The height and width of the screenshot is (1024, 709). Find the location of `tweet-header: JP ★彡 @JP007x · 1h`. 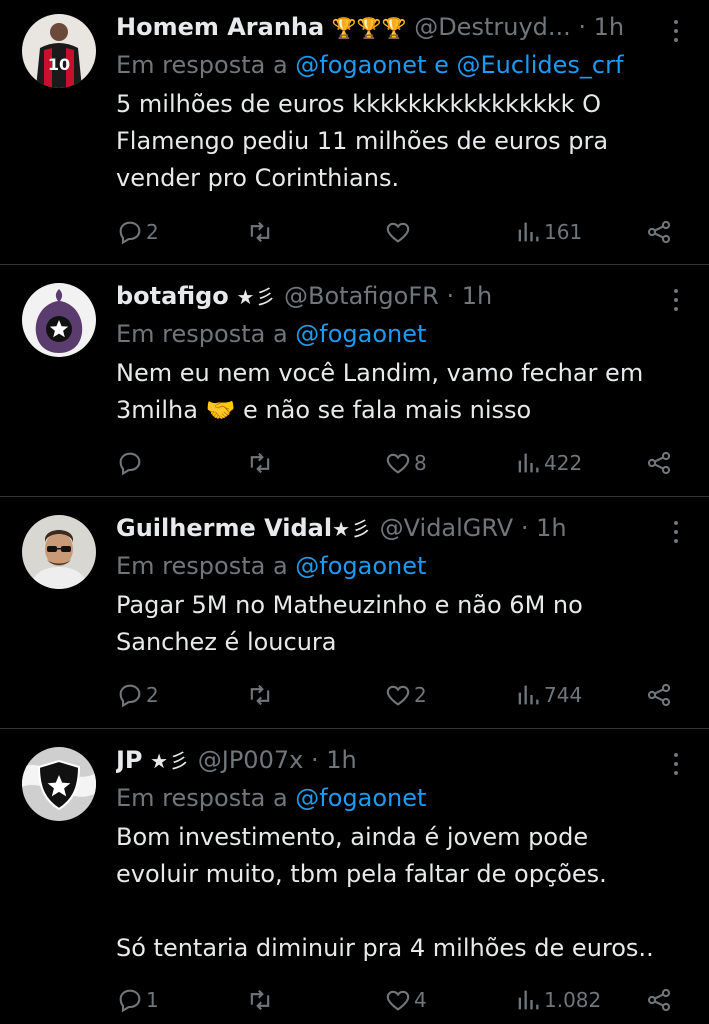

tweet-header: JP ★彡 @JP007x · 1h is located at coordinates (390, 760).